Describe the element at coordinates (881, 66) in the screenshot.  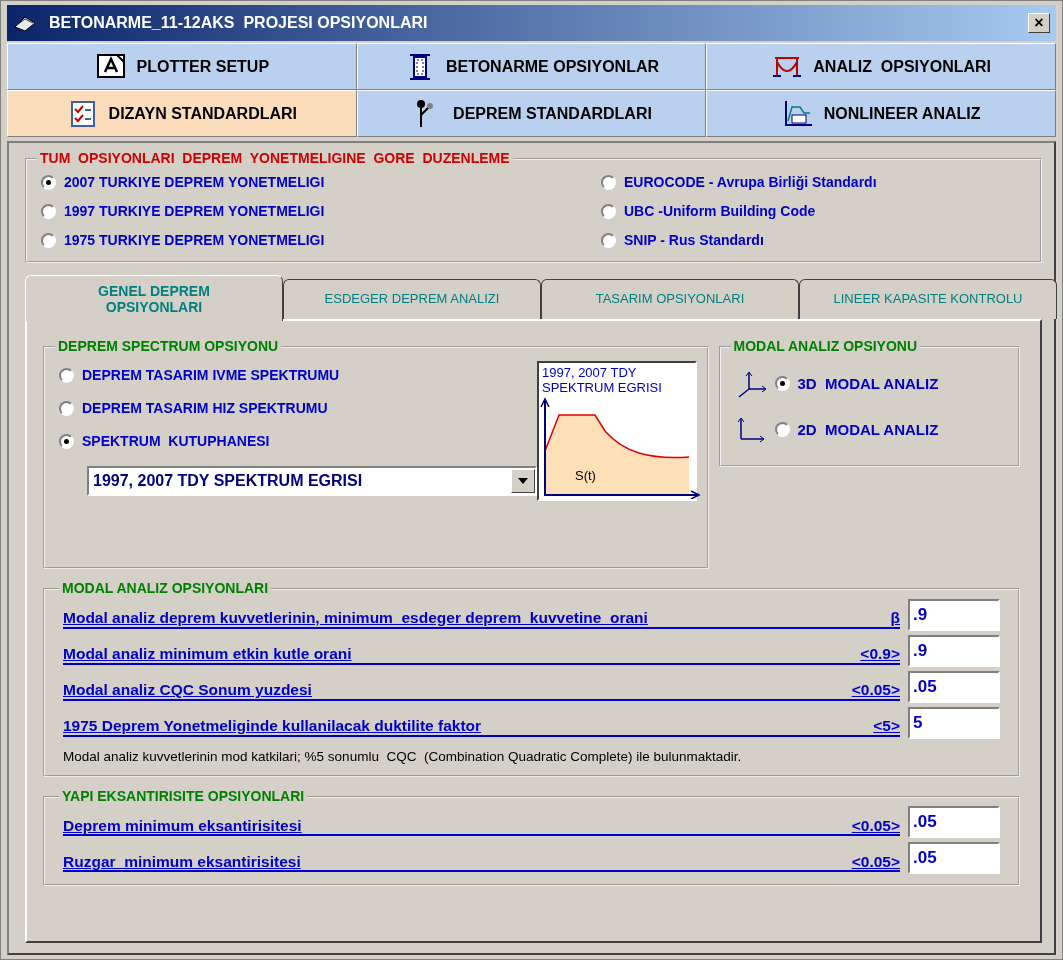
I see `toolbar-button: ANALIZ OPSIYONLARI` at that location.